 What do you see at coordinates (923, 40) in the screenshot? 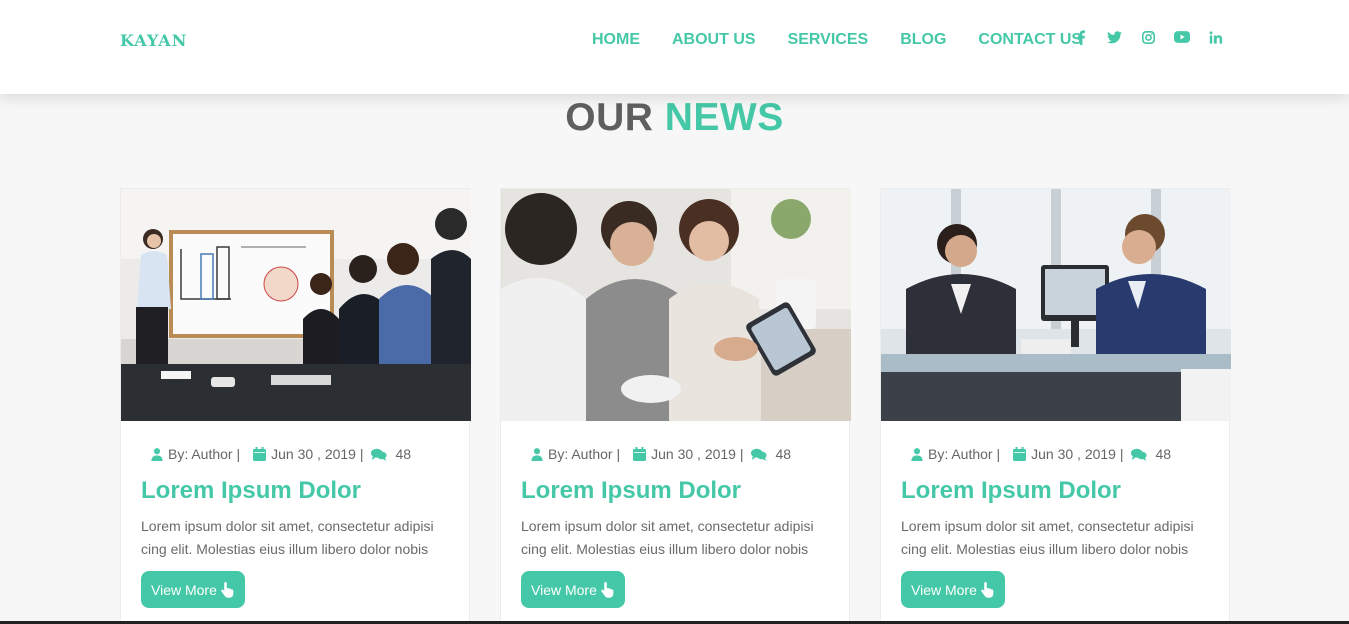
I see `nav-blog: BLOG` at bounding box center [923, 40].